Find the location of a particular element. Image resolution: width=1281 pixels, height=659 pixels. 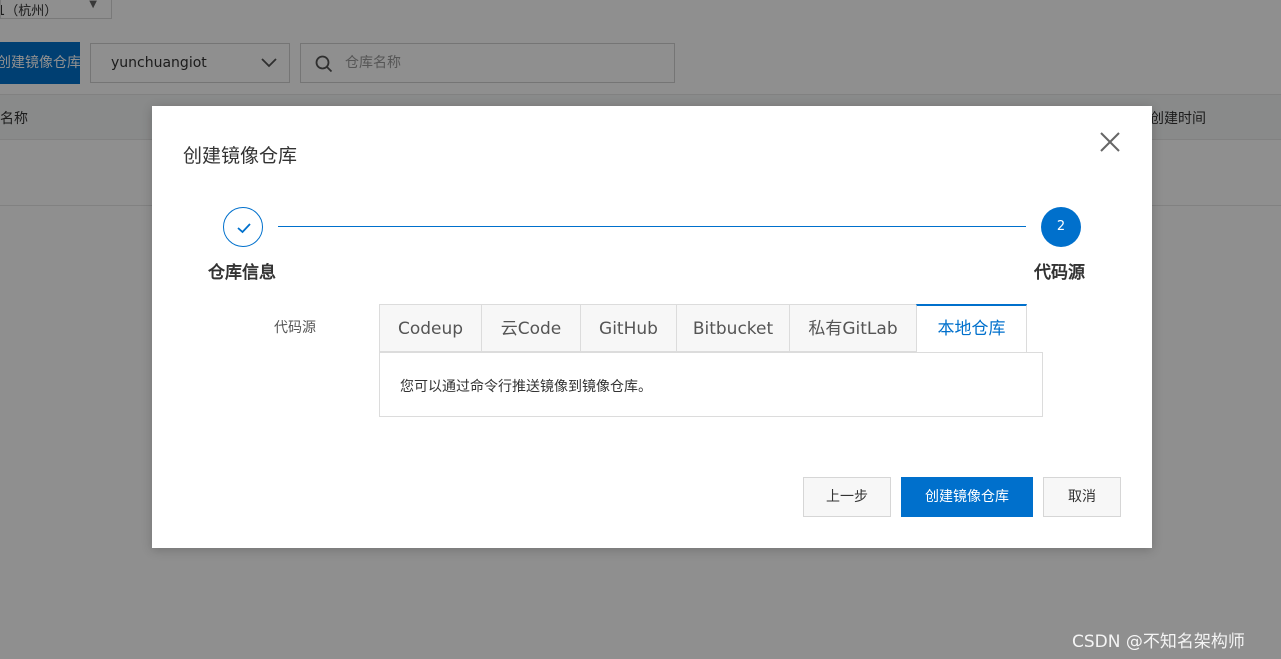

previous-step-button: 上一步 is located at coordinates (847, 497).